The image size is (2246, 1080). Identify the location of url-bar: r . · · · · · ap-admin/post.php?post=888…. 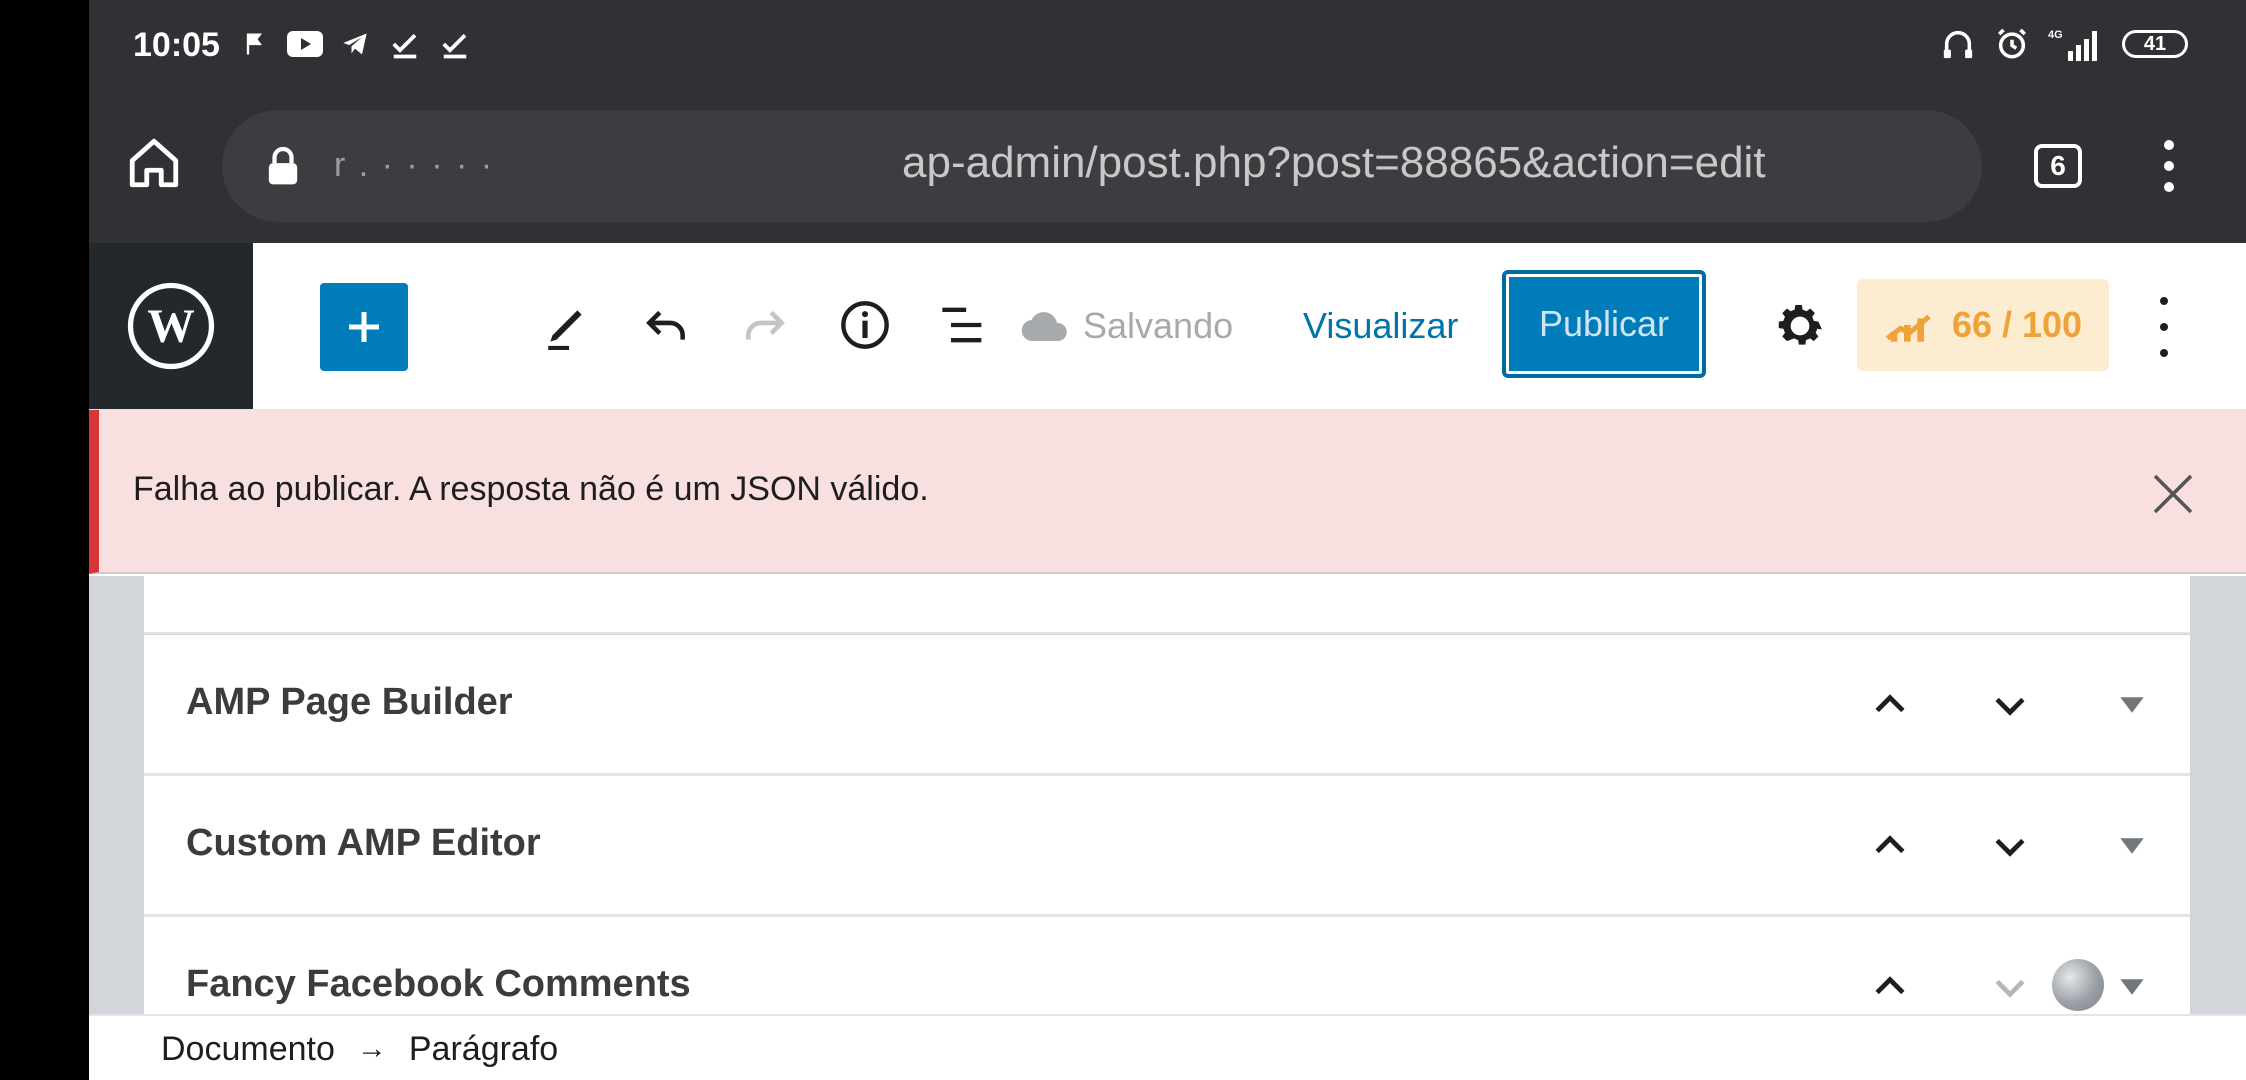
(1102, 166).